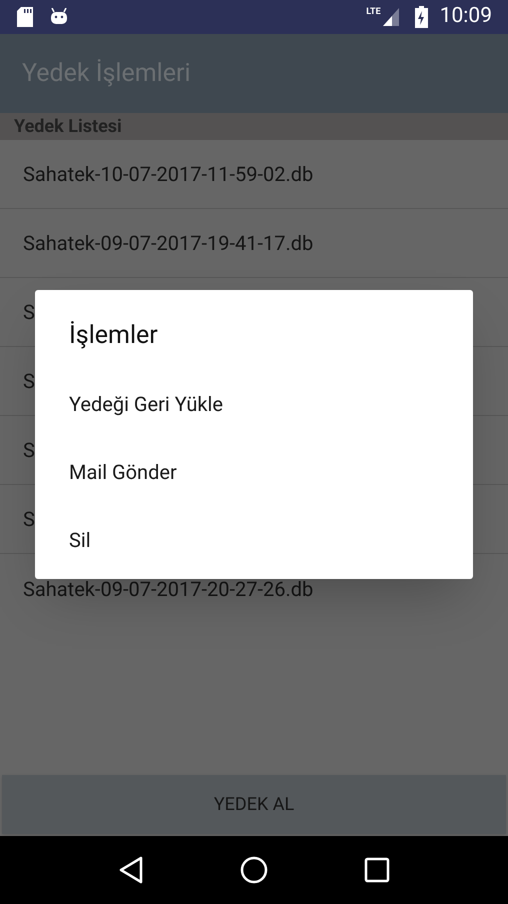 This screenshot has width=508, height=904. I want to click on dialog-option: Mail Gönder, so click(254, 472).